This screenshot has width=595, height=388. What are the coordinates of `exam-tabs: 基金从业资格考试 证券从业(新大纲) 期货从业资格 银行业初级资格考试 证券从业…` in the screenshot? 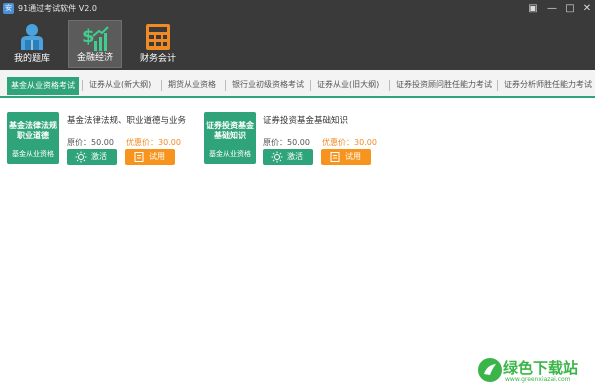 It's located at (297, 84).